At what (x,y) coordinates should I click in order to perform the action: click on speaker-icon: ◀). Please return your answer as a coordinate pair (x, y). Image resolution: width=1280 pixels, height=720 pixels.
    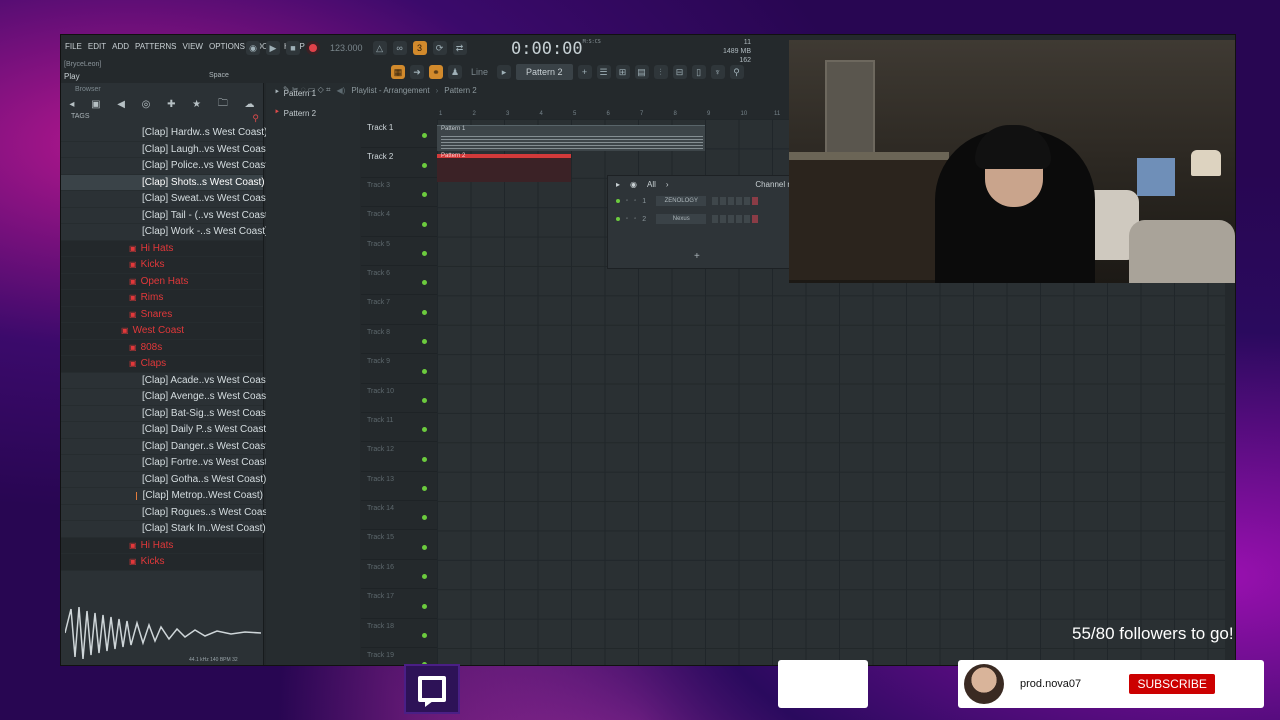
    Looking at the image, I should click on (341, 90).